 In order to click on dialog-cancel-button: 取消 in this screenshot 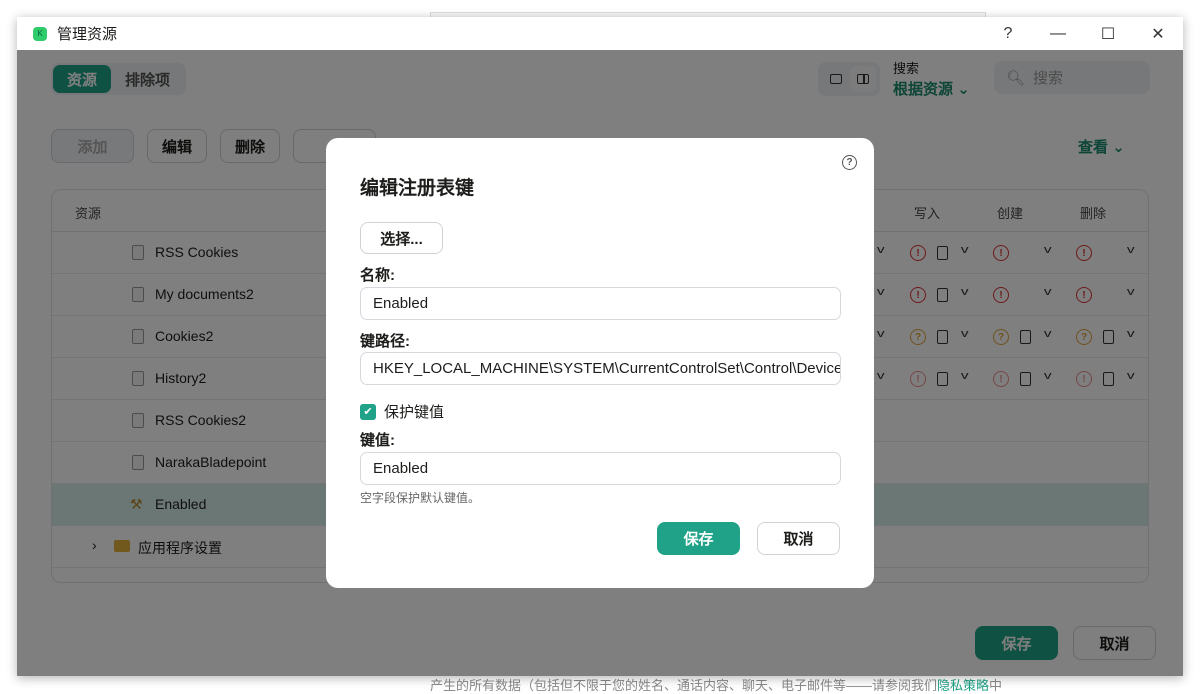, I will do `click(798, 538)`.